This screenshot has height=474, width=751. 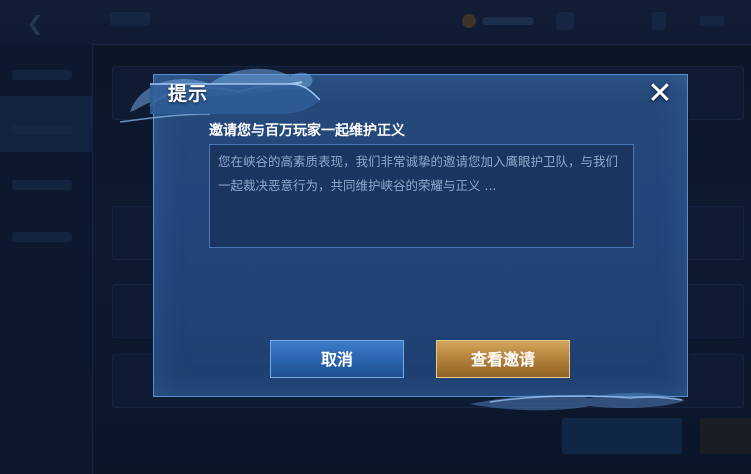 What do you see at coordinates (503, 359) in the screenshot?
I see `view-invite-button: 查看邀请` at bounding box center [503, 359].